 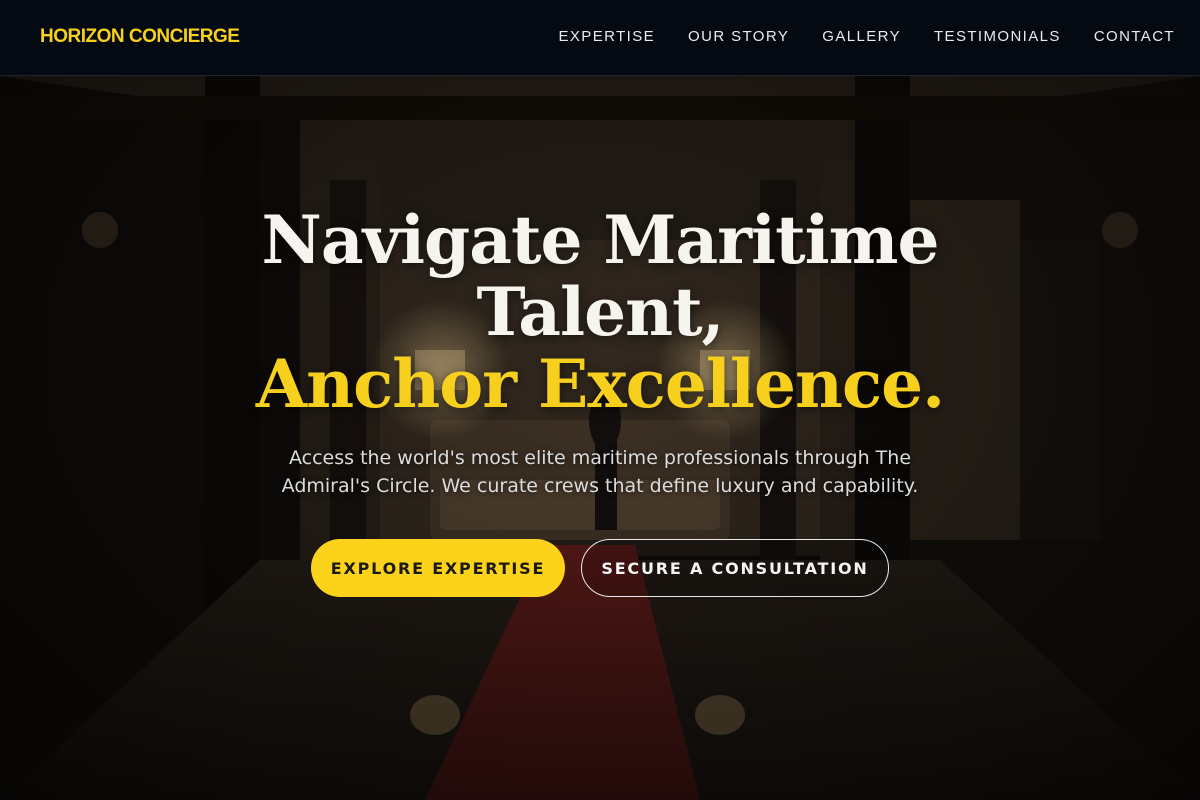 I want to click on headline-line-1: Navigate Maritime, so click(x=600, y=240).